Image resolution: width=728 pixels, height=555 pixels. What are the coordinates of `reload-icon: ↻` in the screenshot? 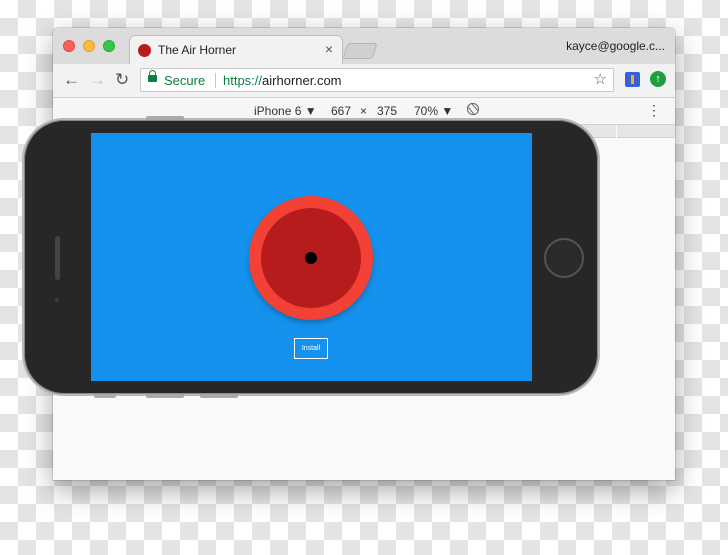 It's located at (122, 80).